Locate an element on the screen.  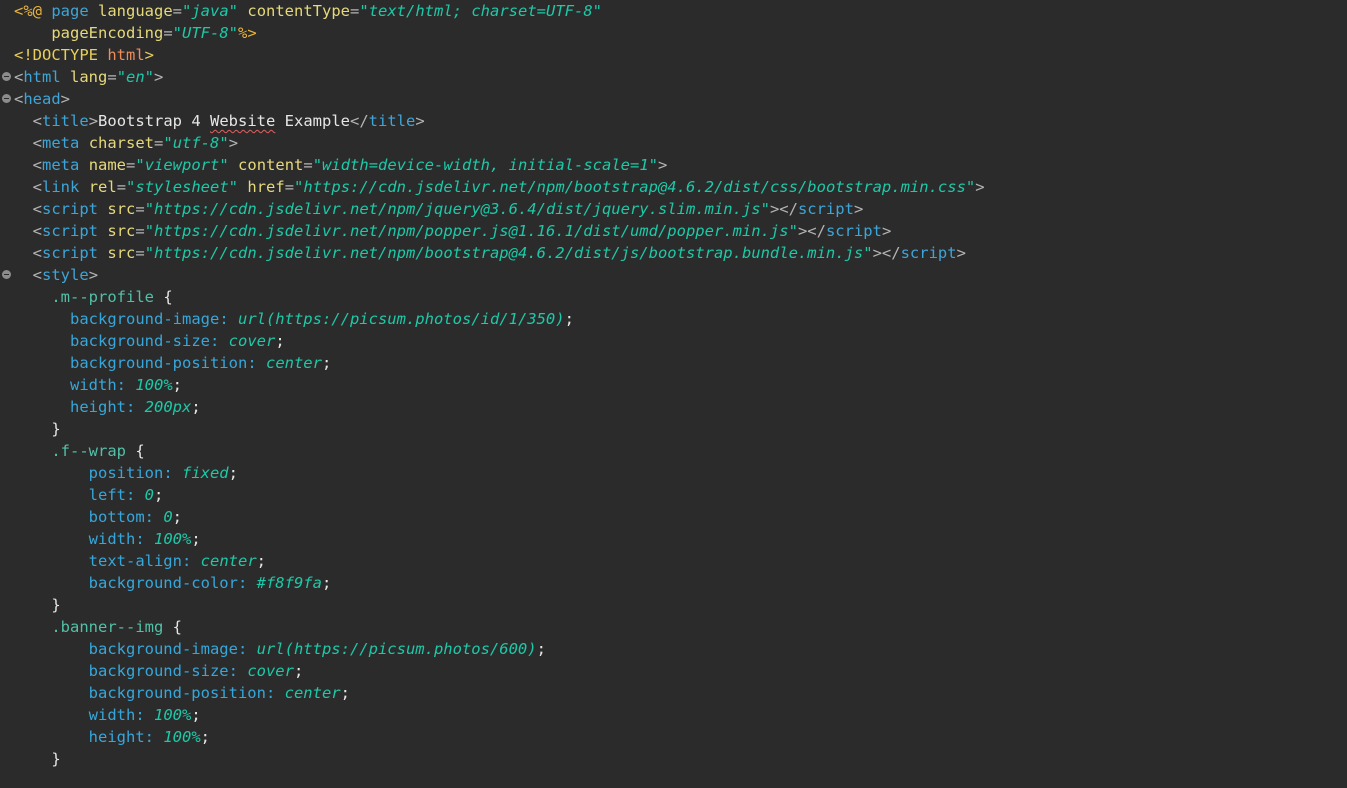
code-token: title is located at coordinates (392, 121).